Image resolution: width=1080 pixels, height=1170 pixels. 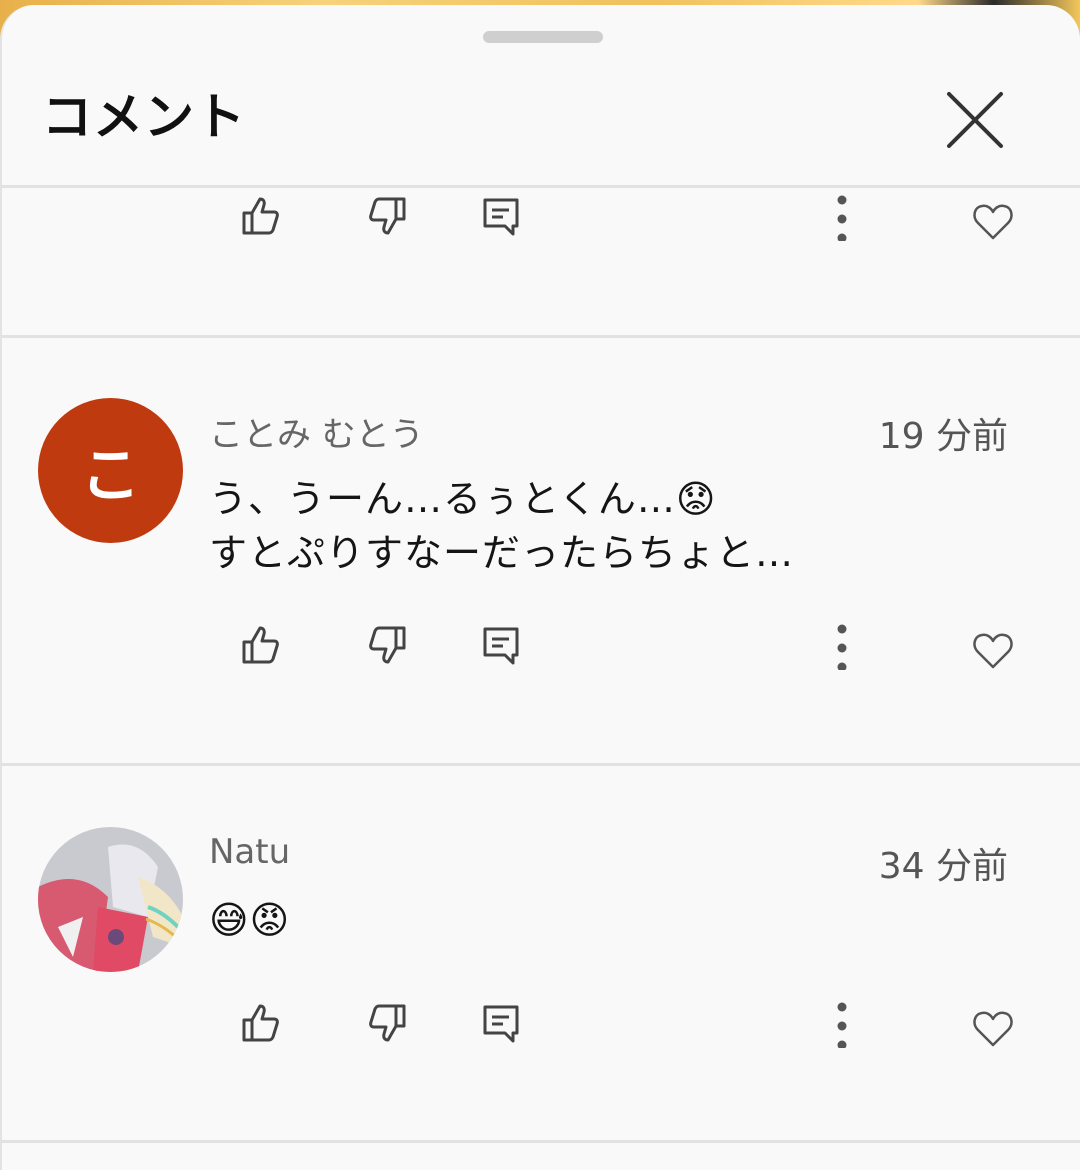 I want to click on sheet-title: コメント, so click(x=144, y=117).